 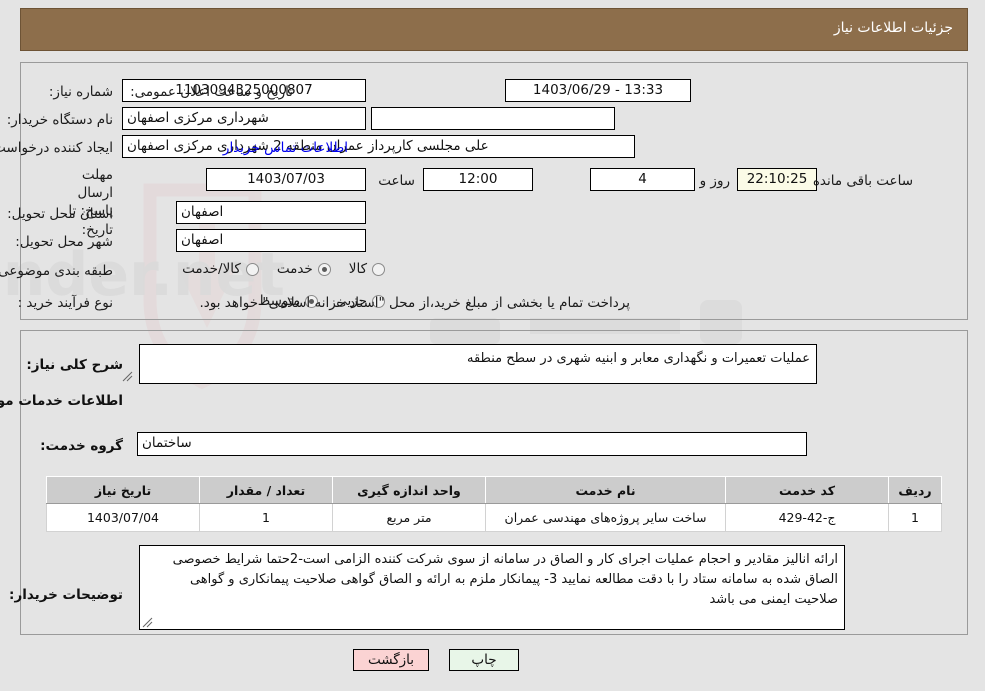 I want to click on table-cell-date: 1403/07/04, so click(x=123, y=517).